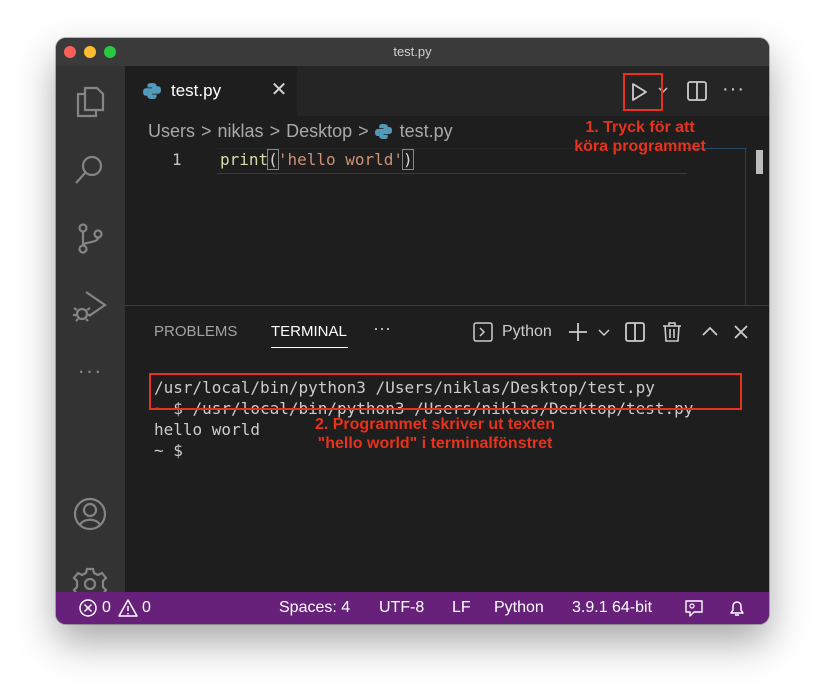  Describe the element at coordinates (697, 91) in the screenshot. I see `split-editor-icon` at that location.